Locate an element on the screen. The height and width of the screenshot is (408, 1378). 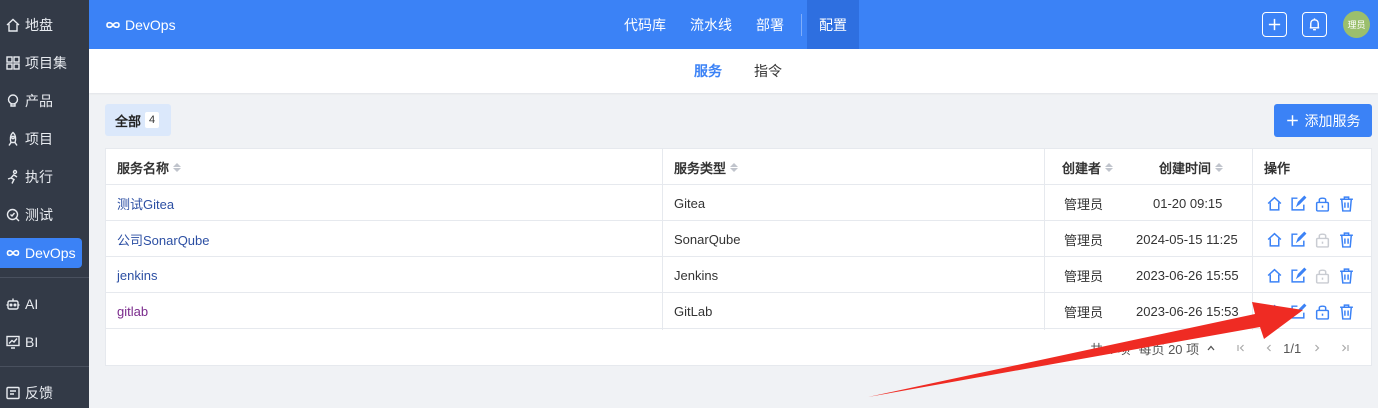
filter-all: 全部 4 is located at coordinates (138, 120).